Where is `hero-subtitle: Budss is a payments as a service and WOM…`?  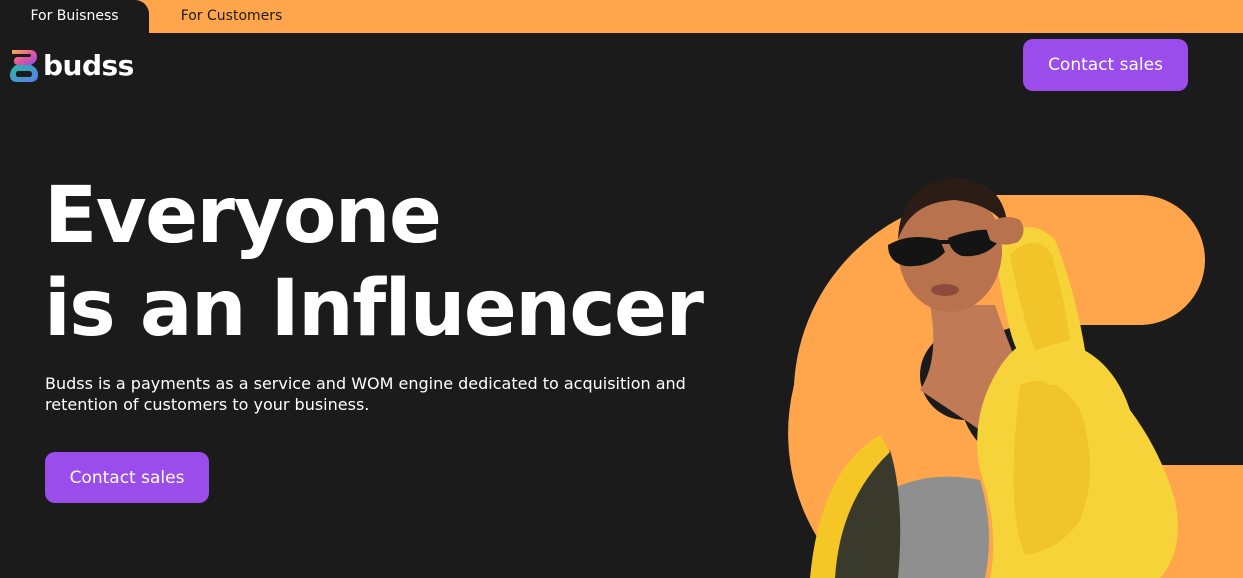 hero-subtitle: Budss is a payments as a service and WOM… is located at coordinates (365, 394).